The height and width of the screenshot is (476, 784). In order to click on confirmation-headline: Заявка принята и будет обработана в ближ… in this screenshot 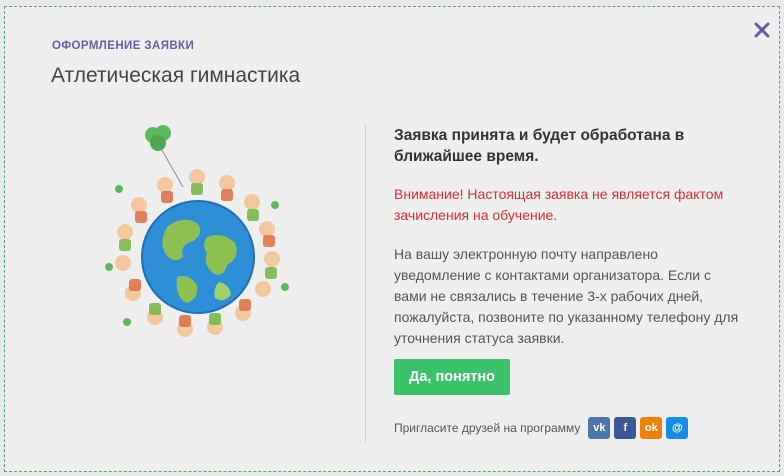, I will do `click(539, 146)`.